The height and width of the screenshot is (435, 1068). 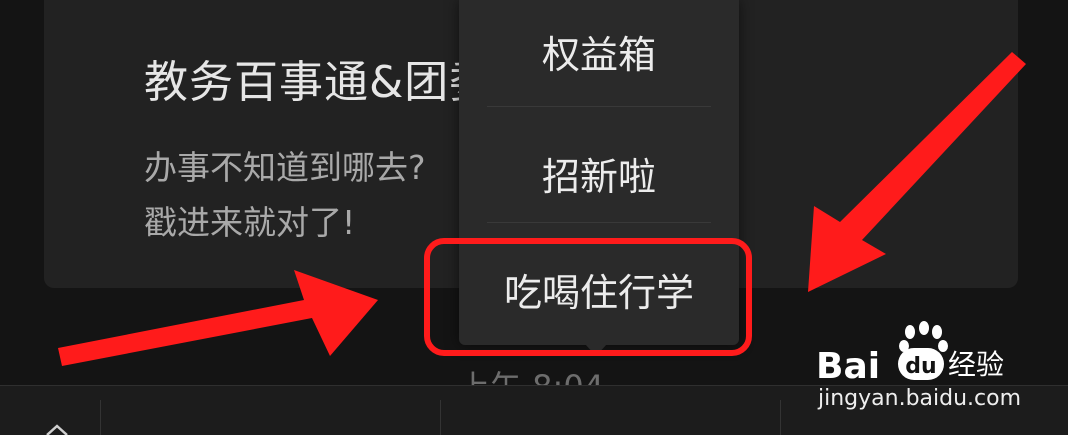 What do you see at coordinates (848, 366) in the screenshot?
I see `svg-text: Bai` at bounding box center [848, 366].